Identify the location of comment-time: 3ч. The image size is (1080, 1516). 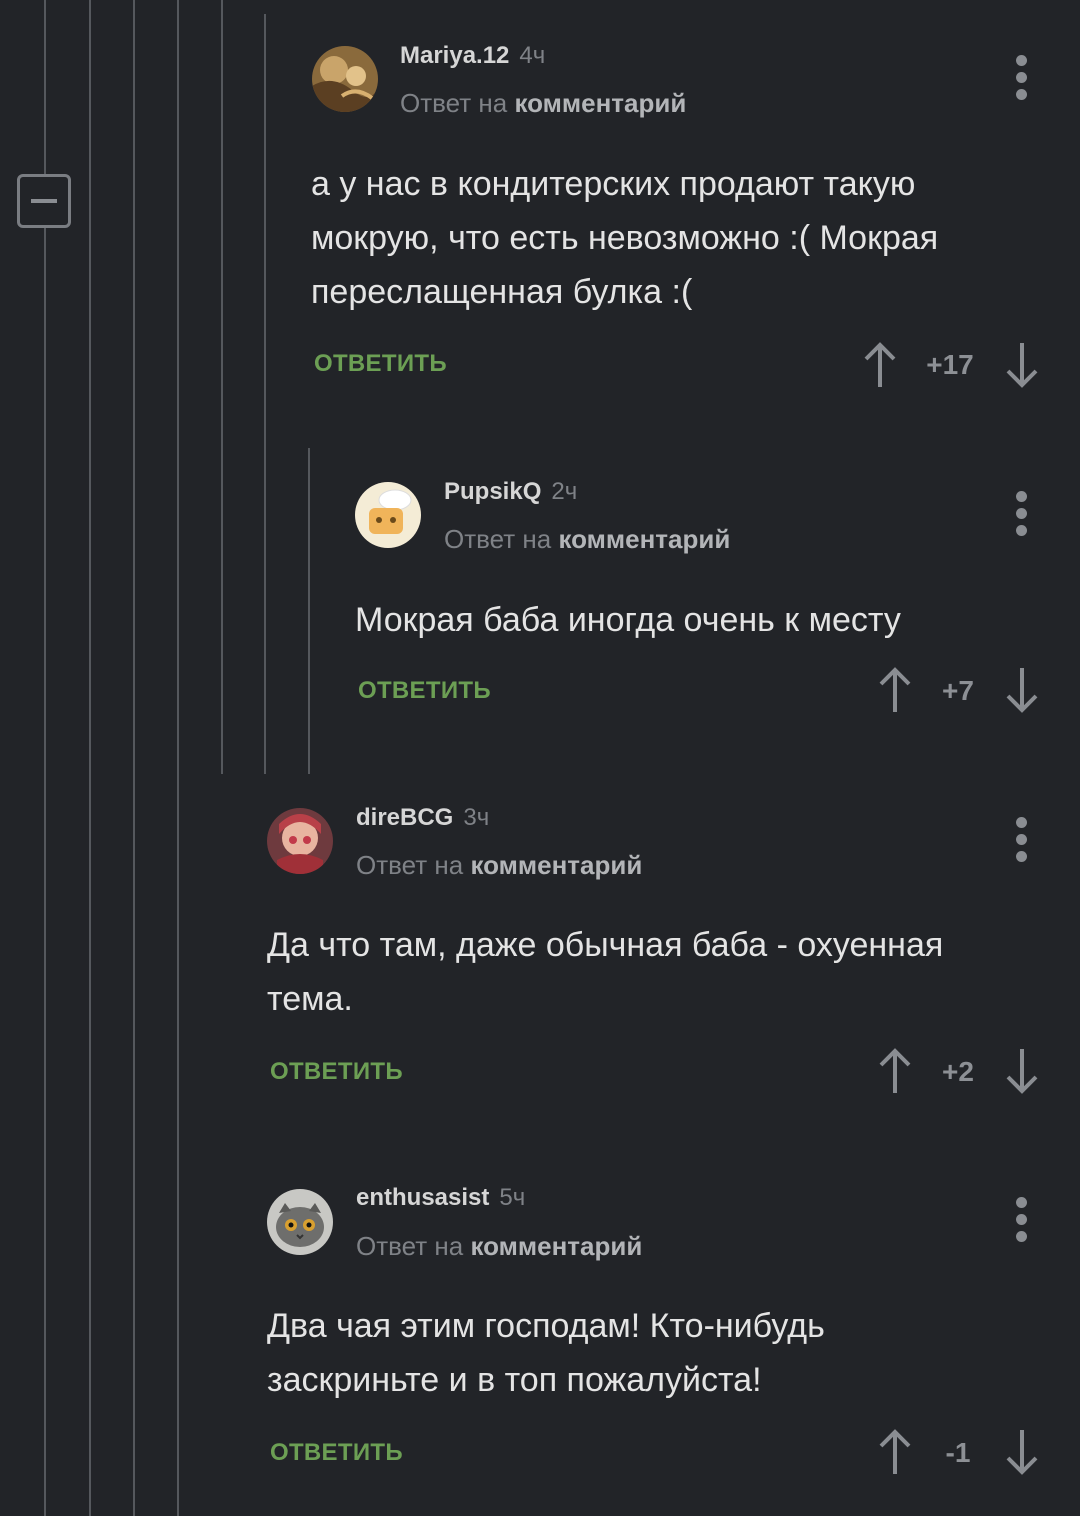
(476, 817).